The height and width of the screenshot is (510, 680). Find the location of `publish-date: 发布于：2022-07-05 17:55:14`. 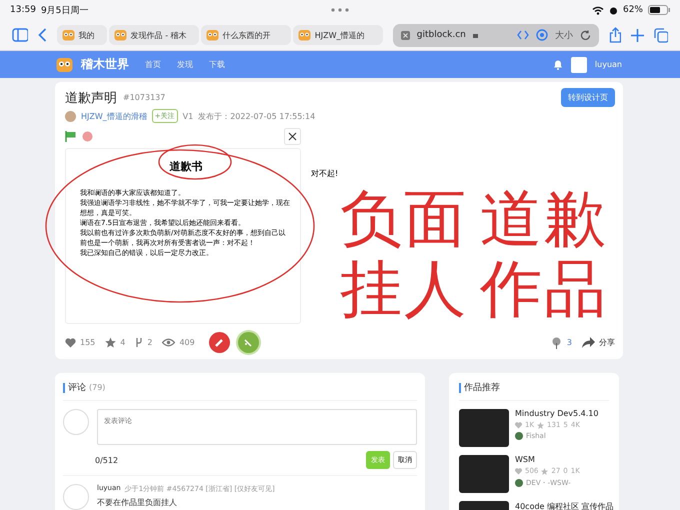

publish-date: 发布于：2022-07-05 17:55:14 is located at coordinates (257, 116).